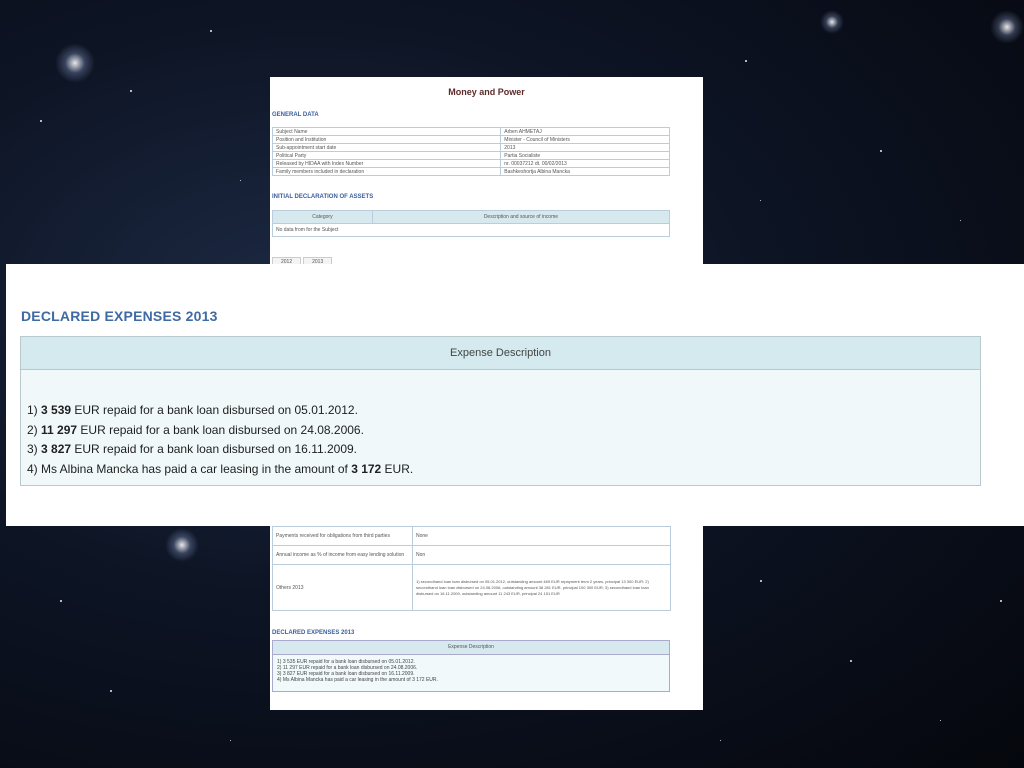  What do you see at coordinates (585, 147) in the screenshot?
I see `doc-general-value: 2013` at bounding box center [585, 147].